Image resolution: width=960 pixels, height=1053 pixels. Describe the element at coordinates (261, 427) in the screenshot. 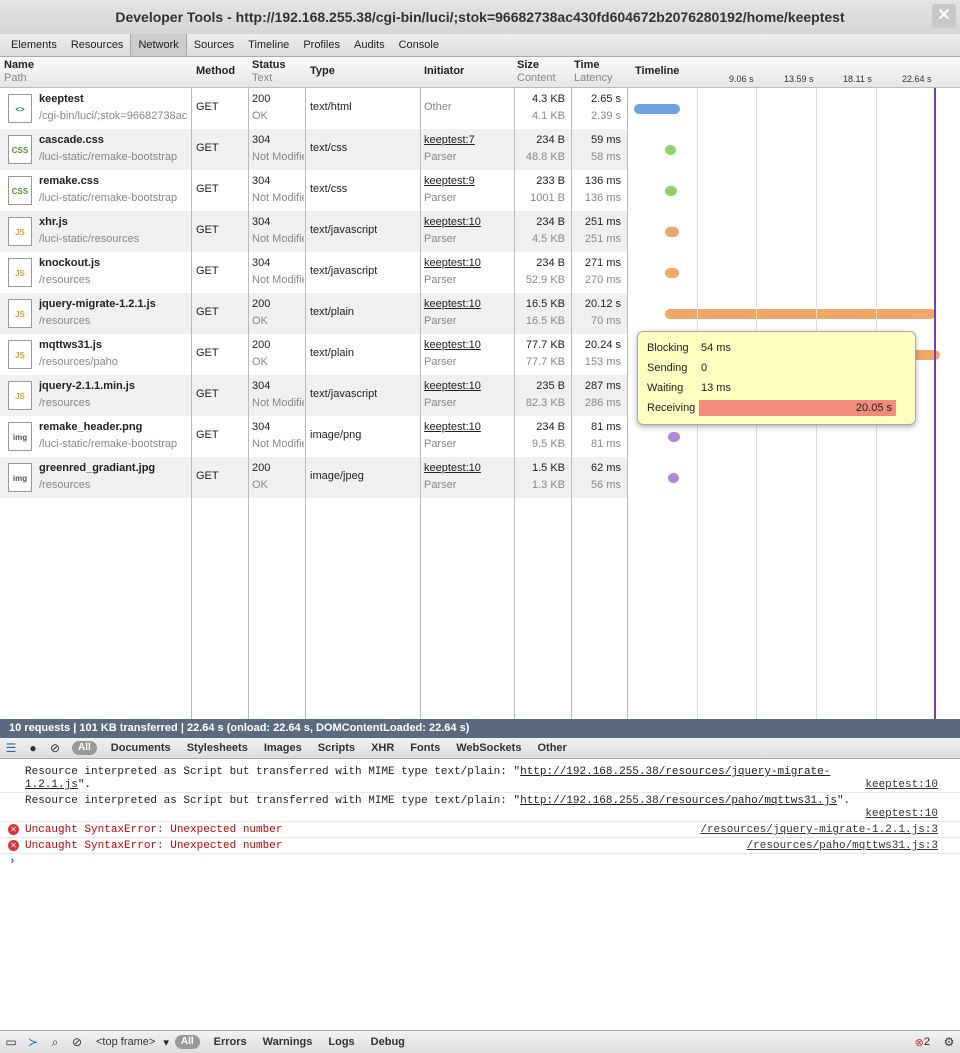

I see `status-code: 304` at that location.